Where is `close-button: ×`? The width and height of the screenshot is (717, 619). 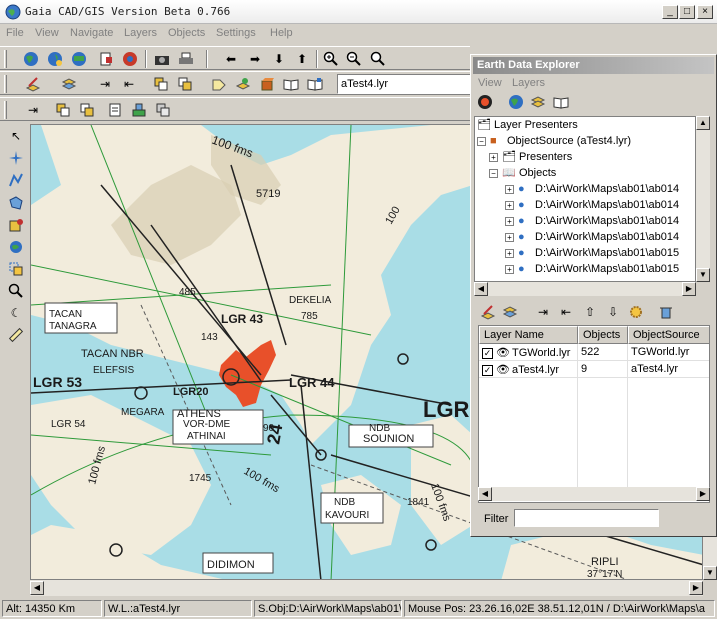 close-button: × is located at coordinates (705, 12).